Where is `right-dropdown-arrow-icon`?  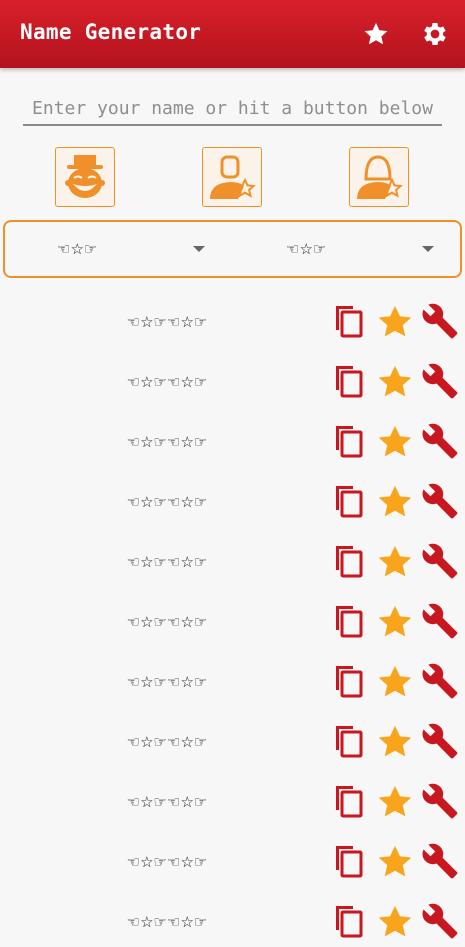 right-dropdown-arrow-icon is located at coordinates (428, 249).